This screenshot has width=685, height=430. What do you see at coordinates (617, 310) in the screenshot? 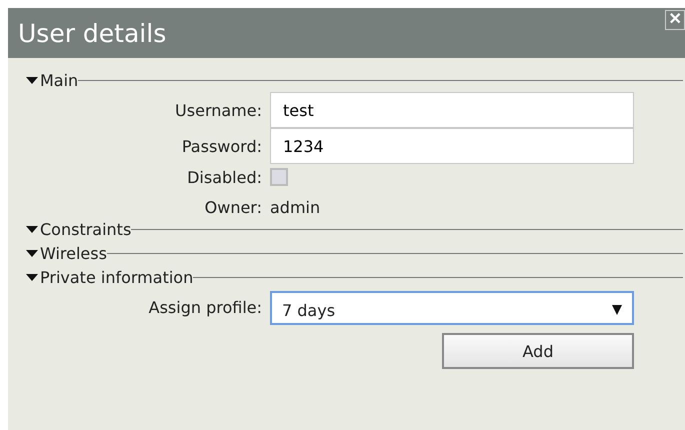
I see `caret-icon` at bounding box center [617, 310].